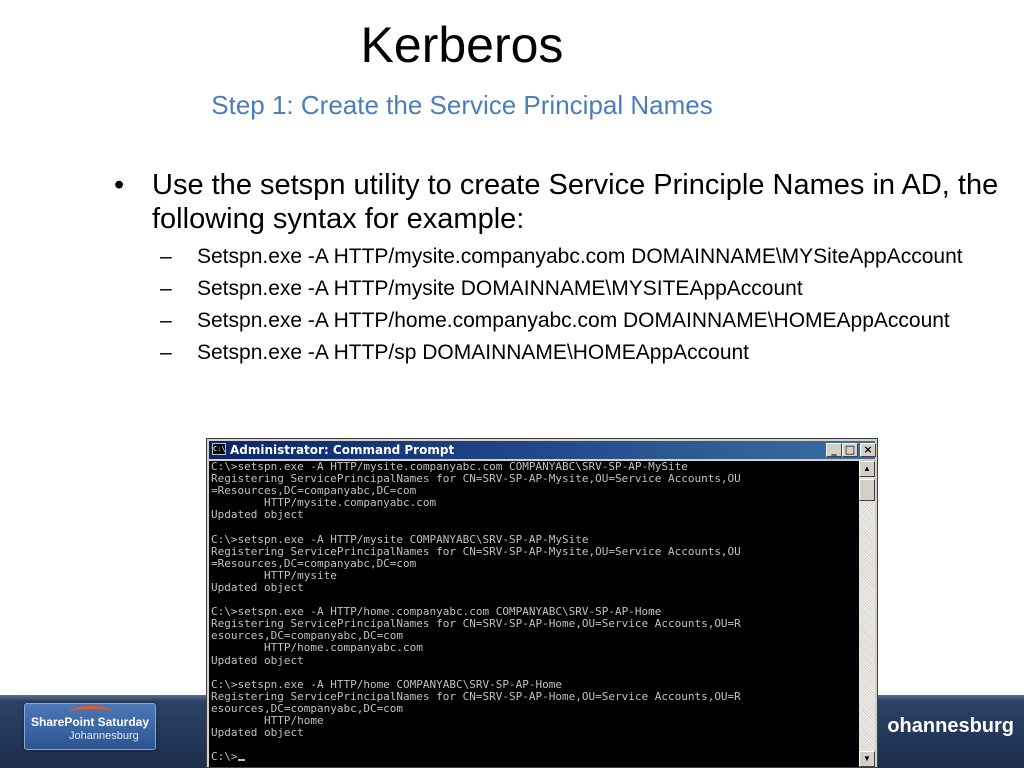  What do you see at coordinates (219, 449) in the screenshot?
I see `cmd-app-icon: C:\` at bounding box center [219, 449].